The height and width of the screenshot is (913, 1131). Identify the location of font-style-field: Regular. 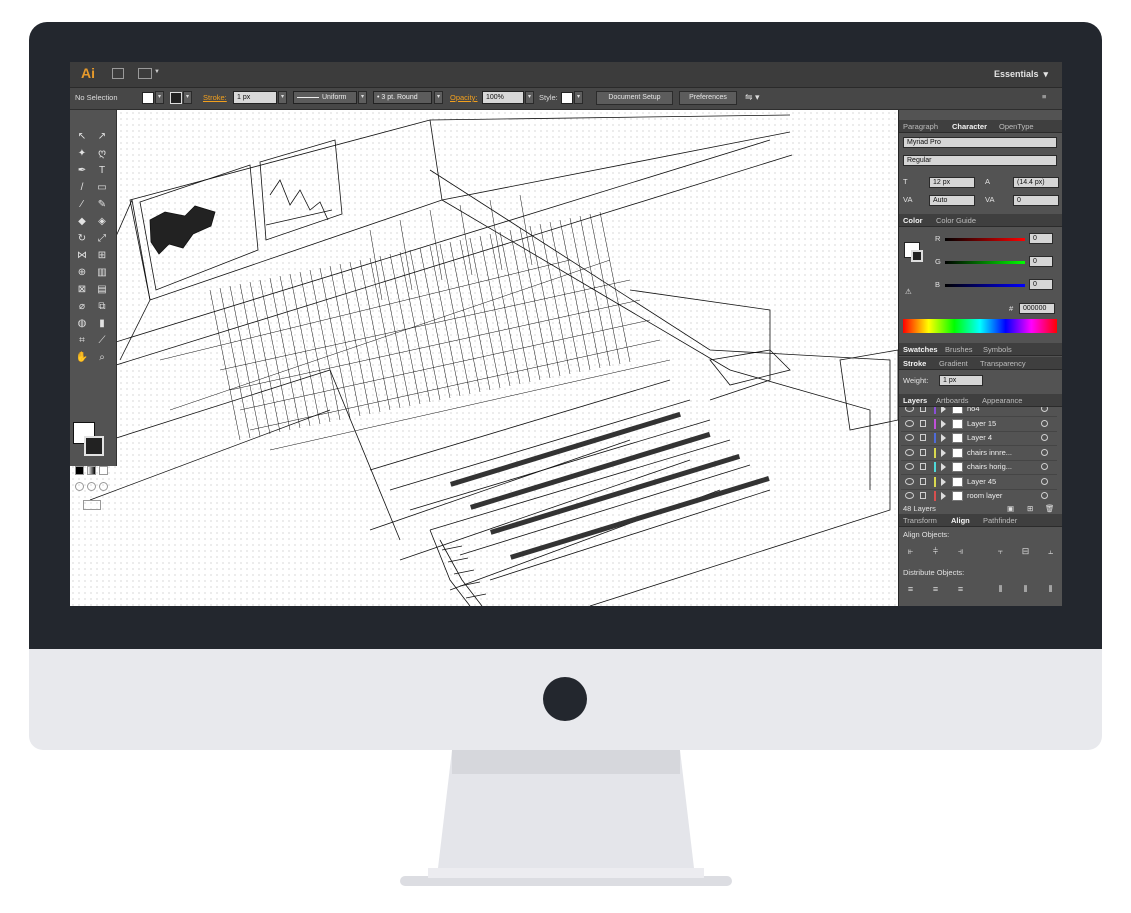
(980, 160).